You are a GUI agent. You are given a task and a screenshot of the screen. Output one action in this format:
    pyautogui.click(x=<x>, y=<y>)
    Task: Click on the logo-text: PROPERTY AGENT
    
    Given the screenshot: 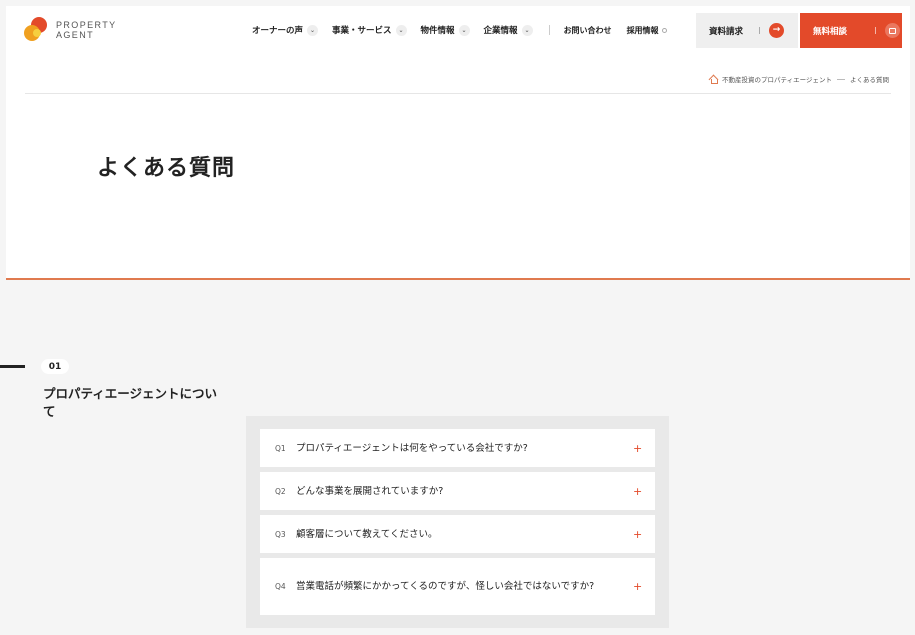 What is the action you would take?
    pyautogui.click(x=86, y=30)
    